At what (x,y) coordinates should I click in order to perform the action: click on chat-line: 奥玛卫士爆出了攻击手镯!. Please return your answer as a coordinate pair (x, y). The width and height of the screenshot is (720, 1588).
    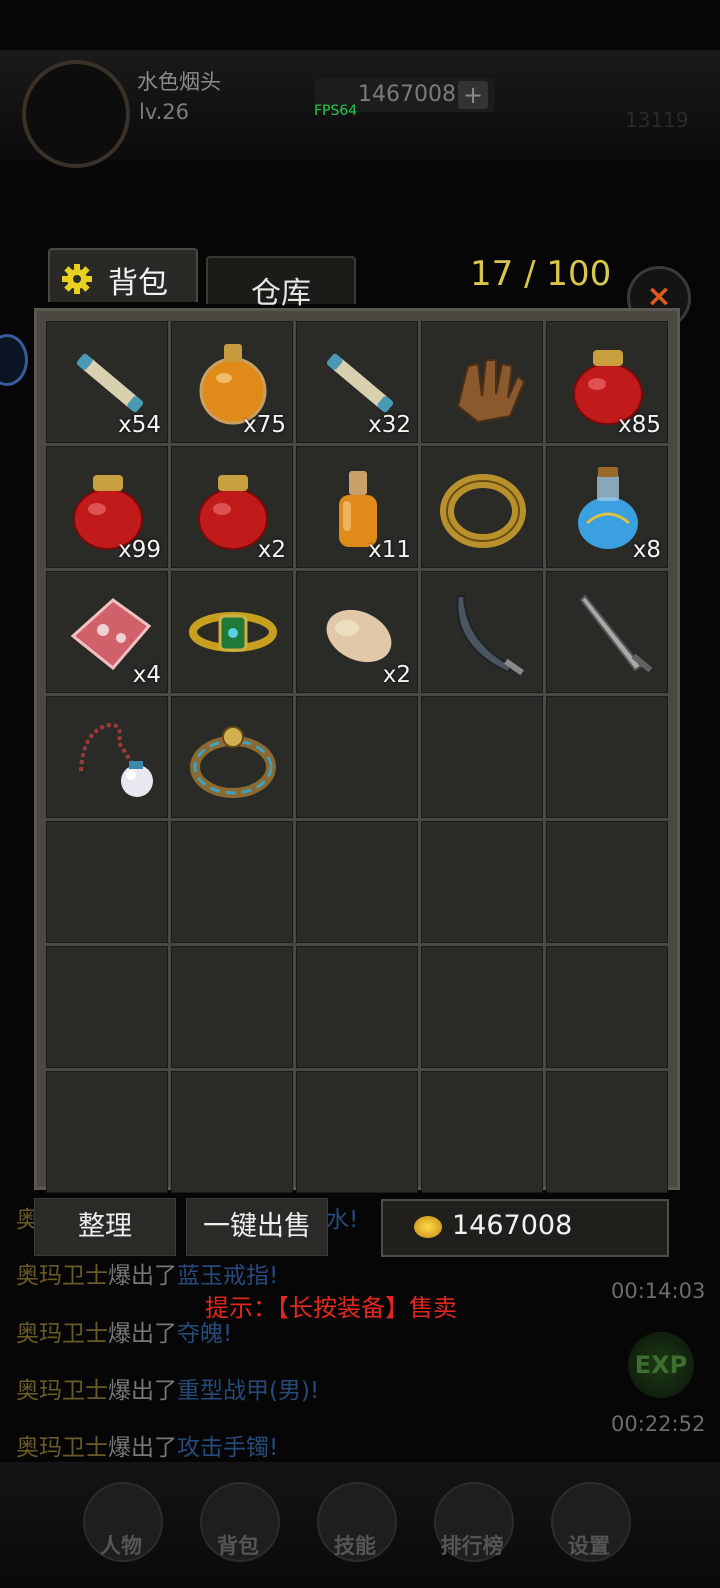
    Looking at the image, I should click on (147, 1448).